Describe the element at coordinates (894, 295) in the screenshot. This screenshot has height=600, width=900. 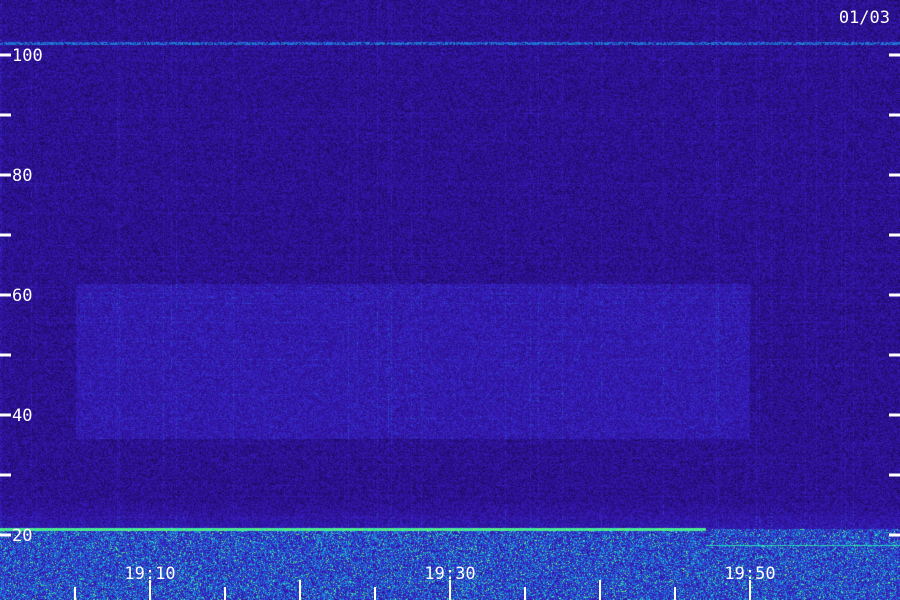
I see `y-axis-right` at that location.